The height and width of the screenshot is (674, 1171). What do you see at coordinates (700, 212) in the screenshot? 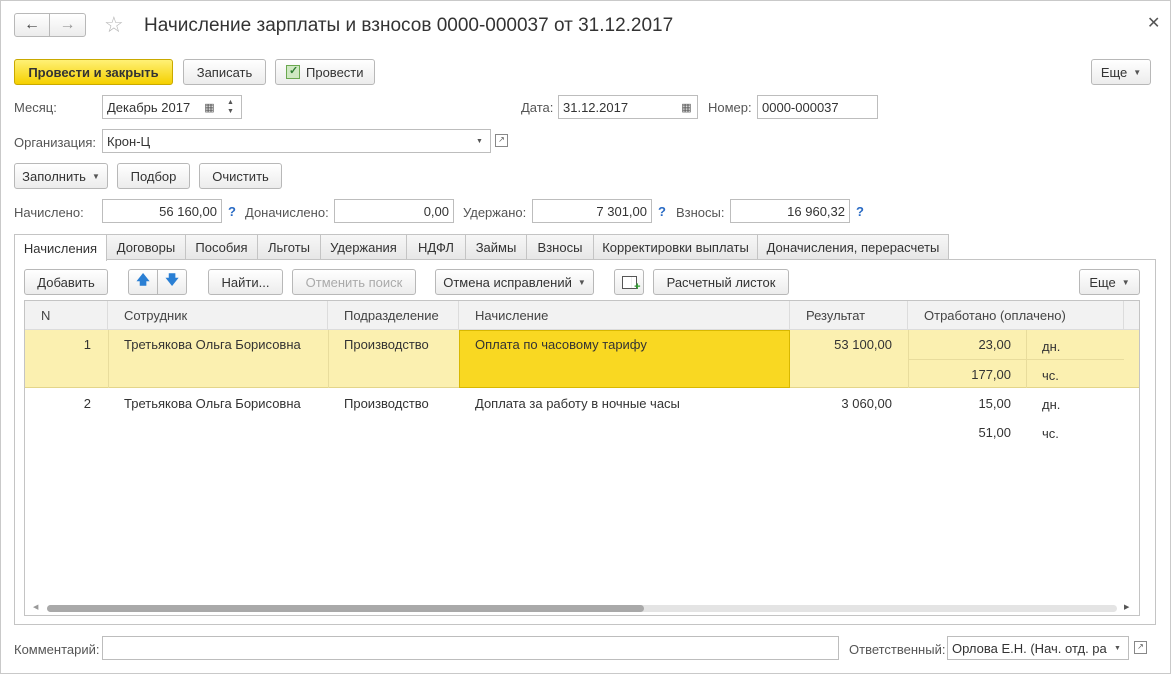
I see `contributions-label: Взносы:` at bounding box center [700, 212].